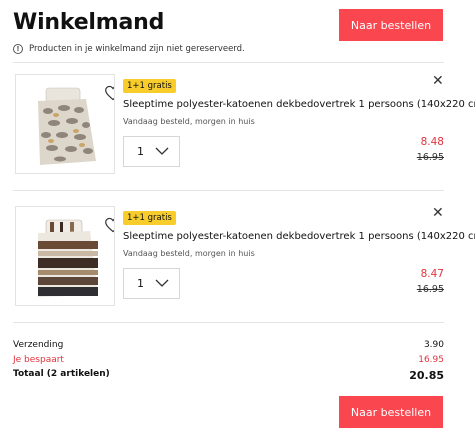 This screenshot has height=432, width=475. Describe the element at coordinates (228, 375) in the screenshot. I see `total-row: Totaal (2 artikelen) 20.85` at that location.